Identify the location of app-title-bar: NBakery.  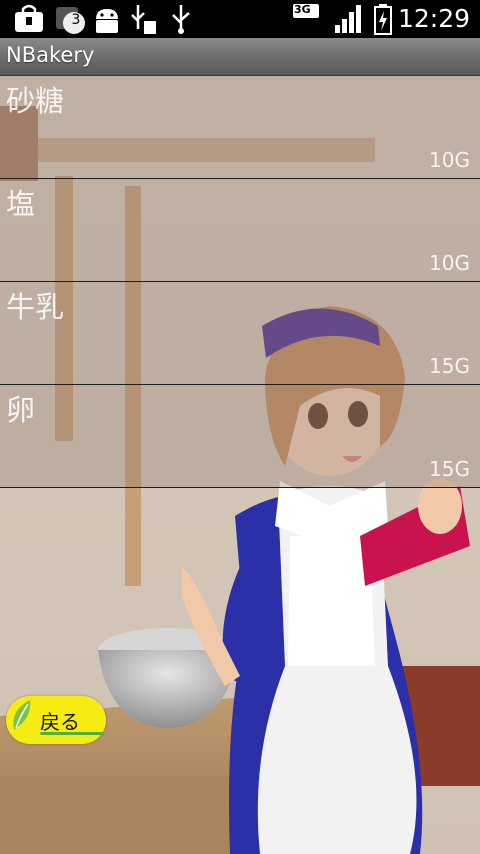
(240, 57).